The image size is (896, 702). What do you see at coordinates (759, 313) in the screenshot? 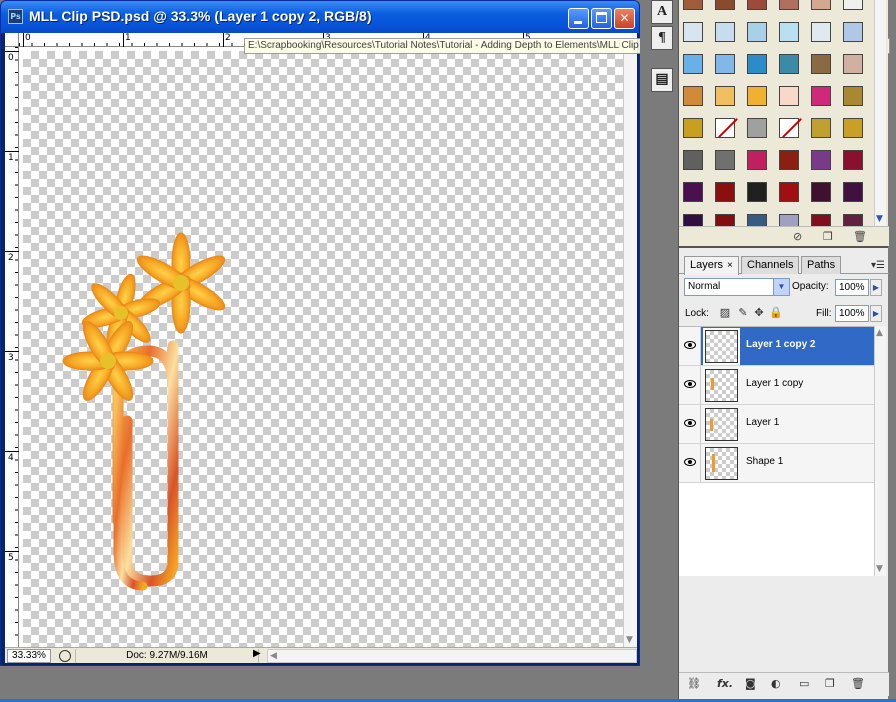
I see `lock-position-icon: ✥` at bounding box center [759, 313].